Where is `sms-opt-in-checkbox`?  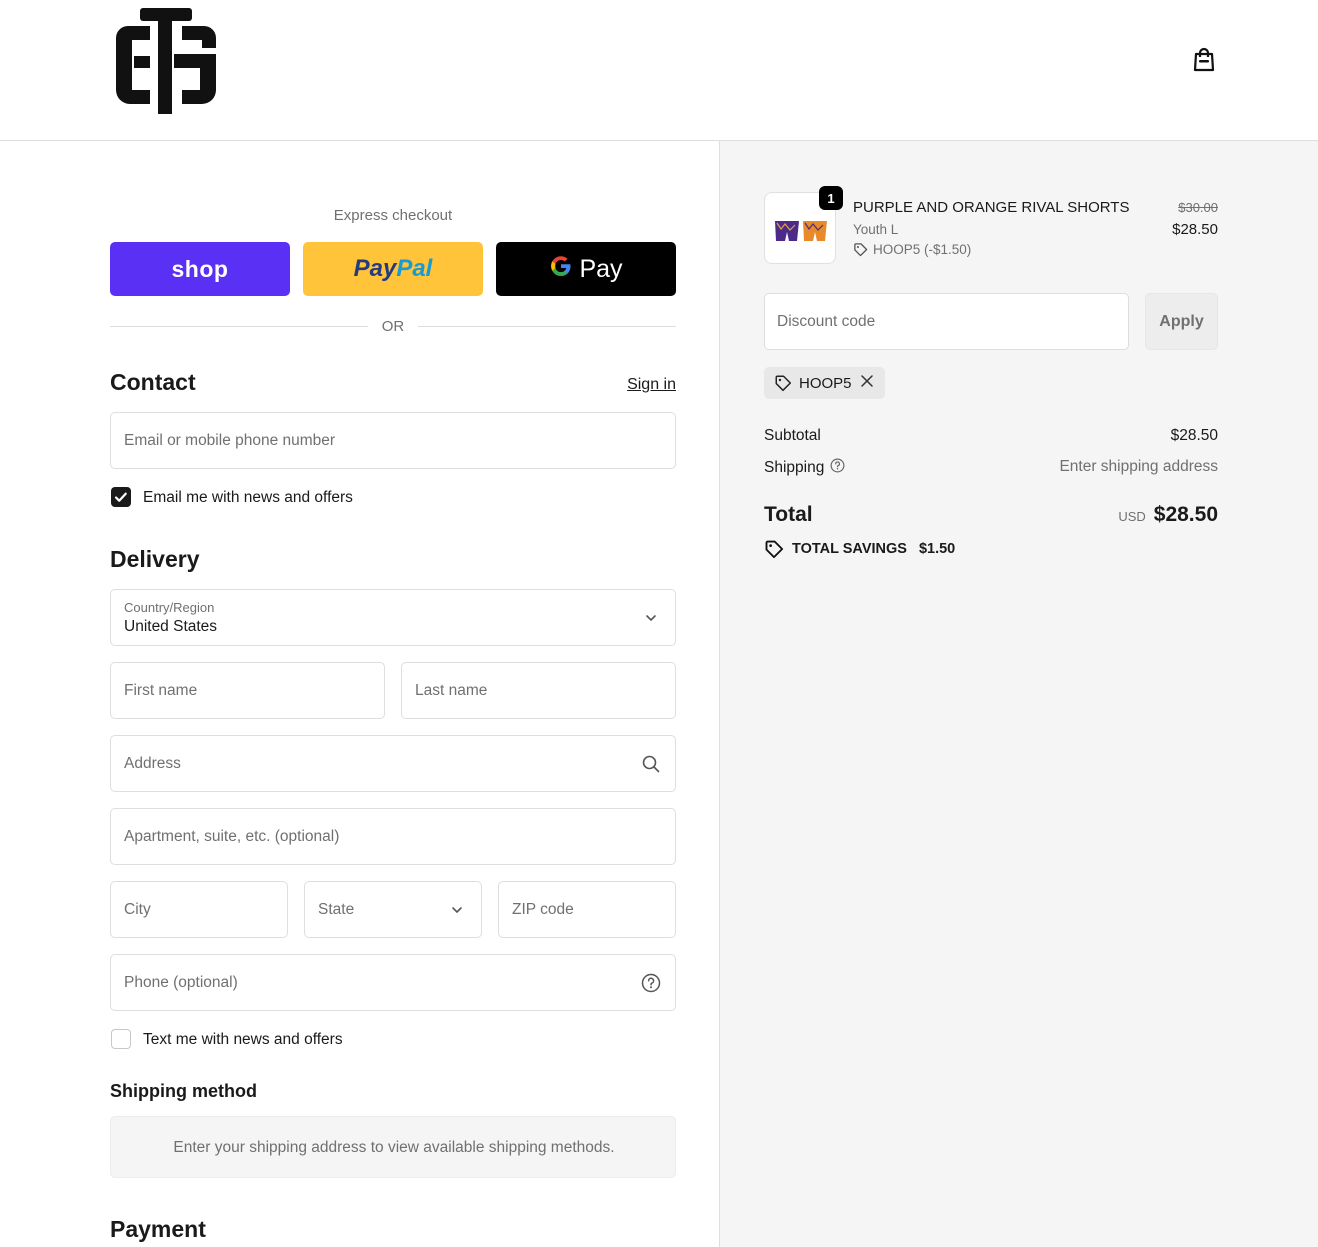 sms-opt-in-checkbox is located at coordinates (121, 1039).